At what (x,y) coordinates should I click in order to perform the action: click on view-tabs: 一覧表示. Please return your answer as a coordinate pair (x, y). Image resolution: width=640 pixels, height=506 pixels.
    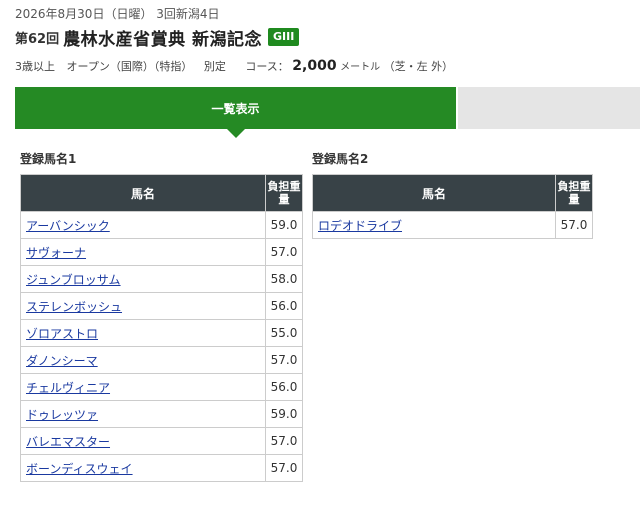
    Looking at the image, I should click on (327, 112).